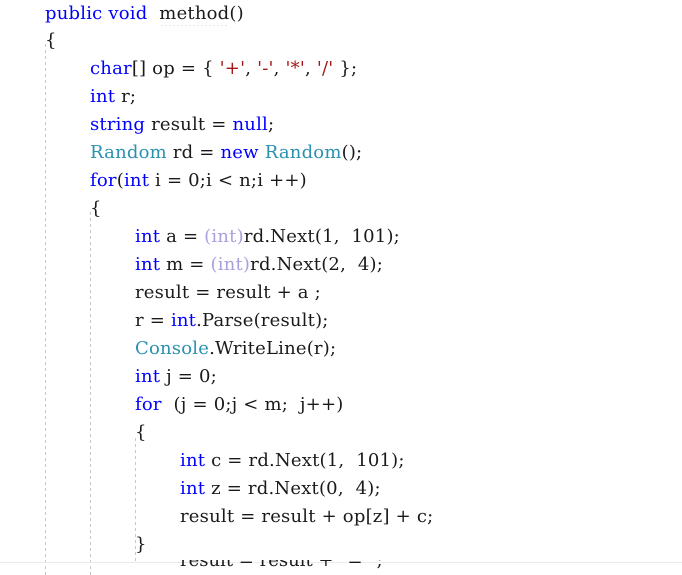 The width and height of the screenshot is (682, 575). I want to click on token-plain: ;, so click(271, 124).